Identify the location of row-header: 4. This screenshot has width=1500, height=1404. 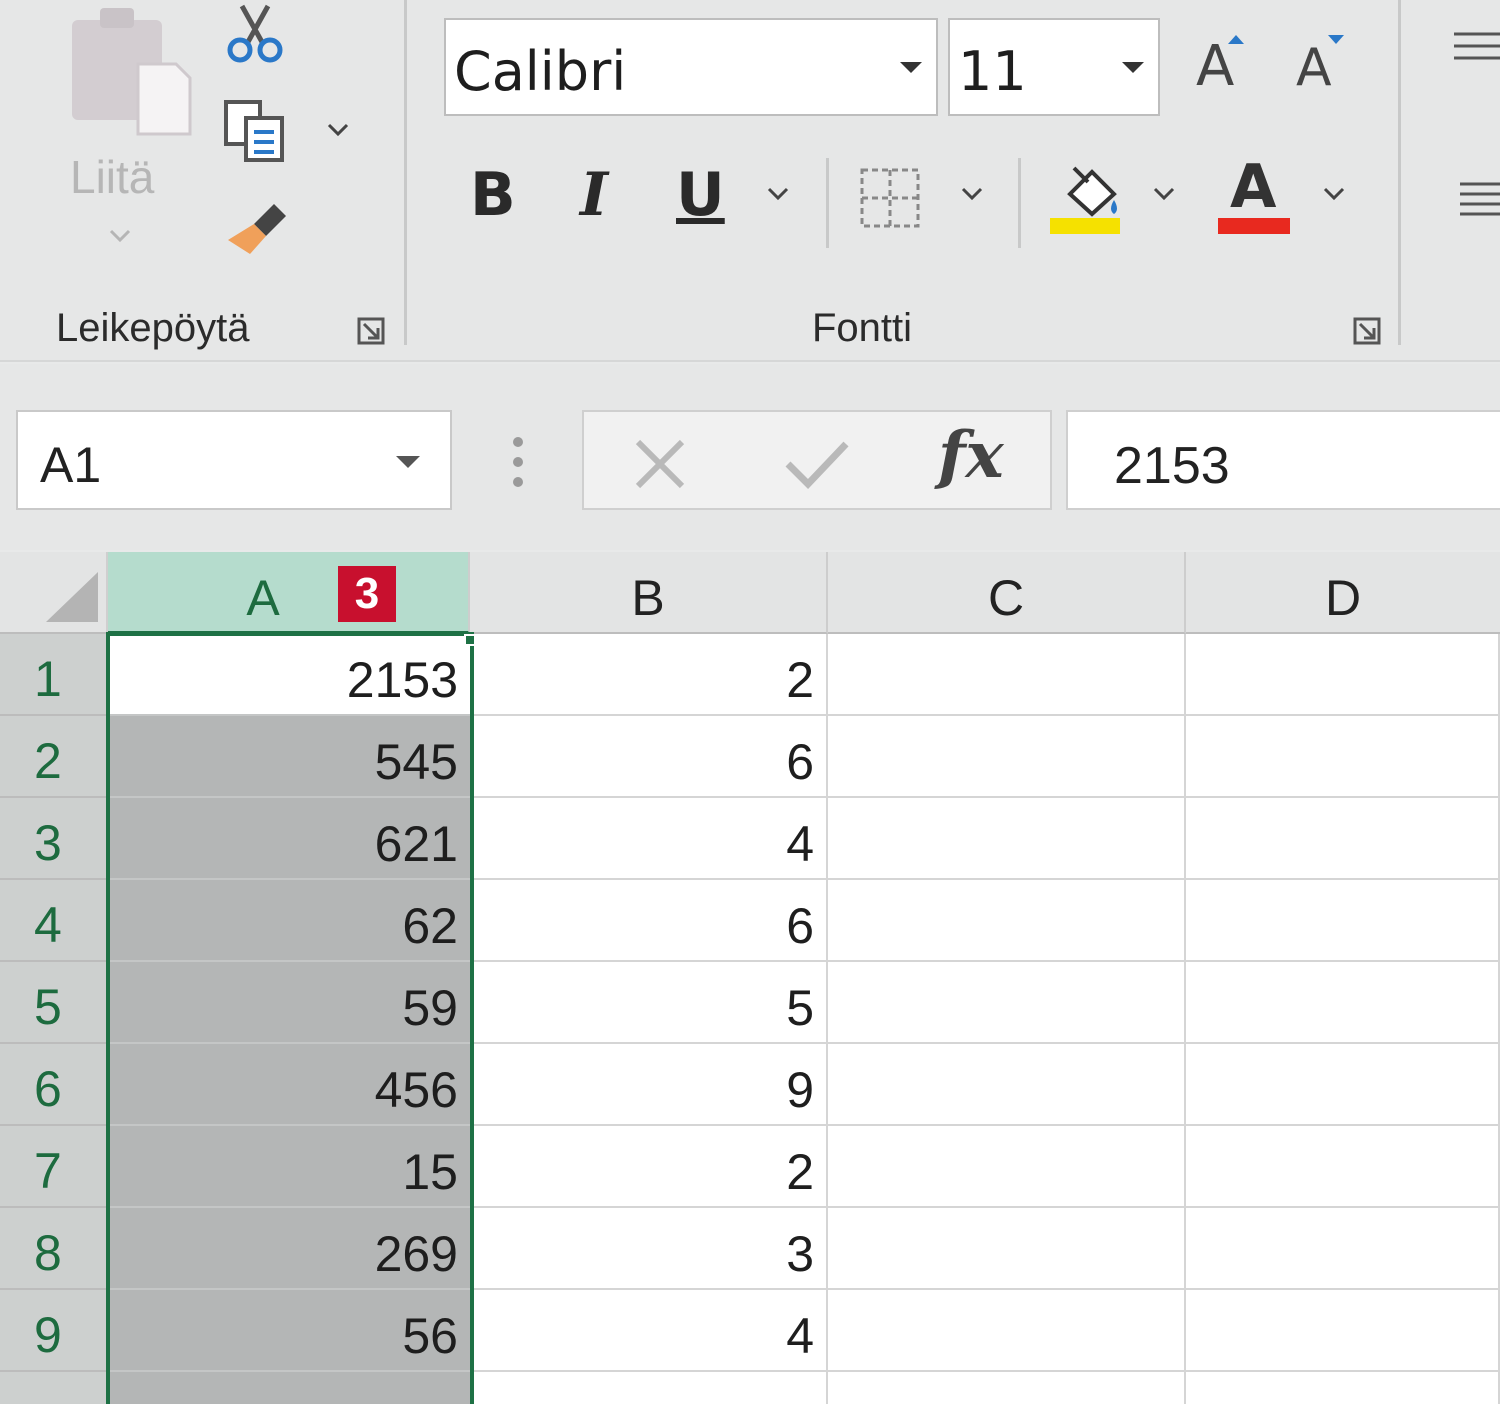
(54, 921).